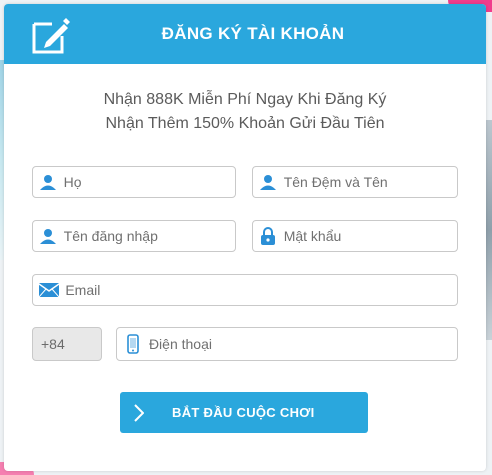 The height and width of the screenshot is (475, 492). I want to click on country-code: +84, so click(67, 344).